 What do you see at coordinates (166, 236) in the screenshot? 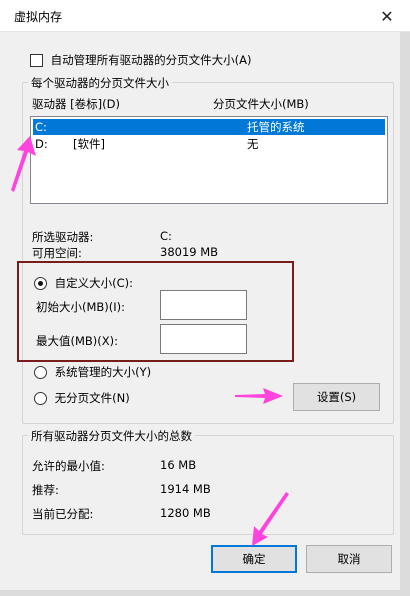
I see `selected-drive-value: C:` at bounding box center [166, 236].